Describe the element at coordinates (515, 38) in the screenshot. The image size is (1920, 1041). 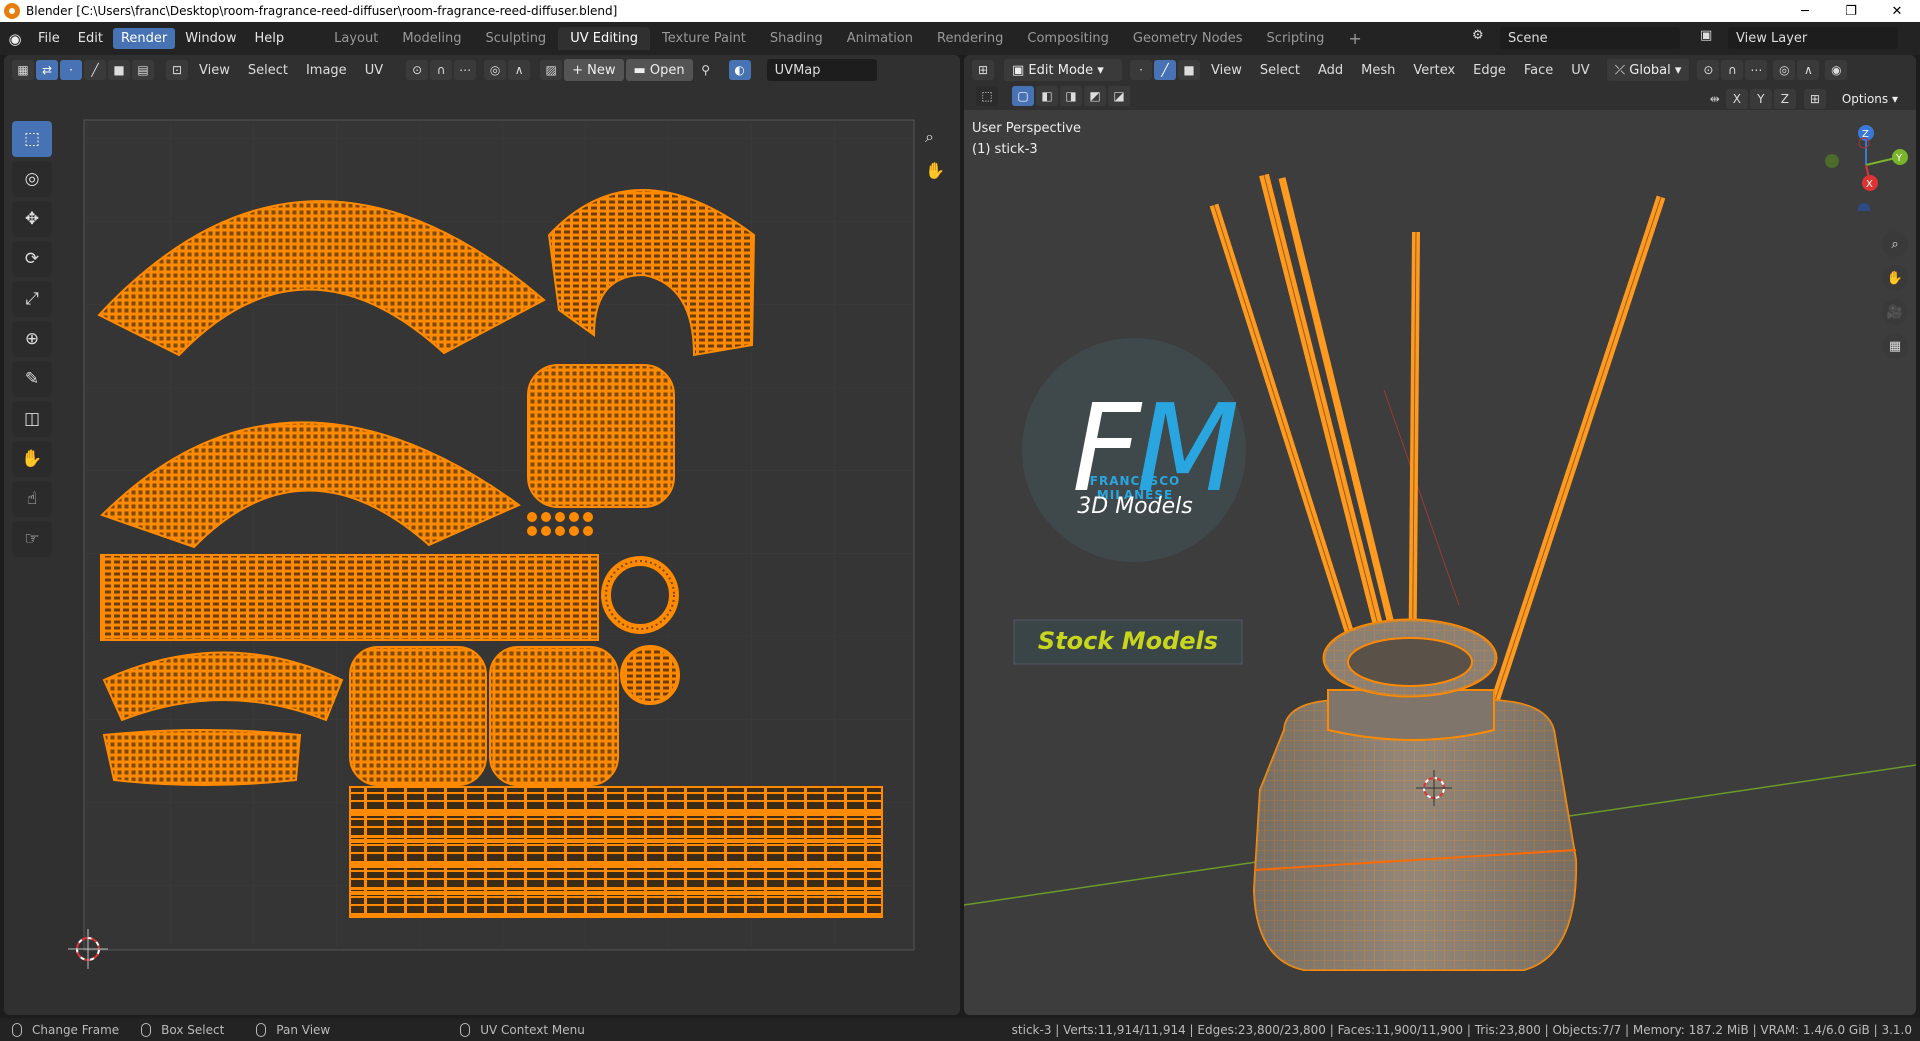
I see `tab-sculpting: Sculpting` at that location.